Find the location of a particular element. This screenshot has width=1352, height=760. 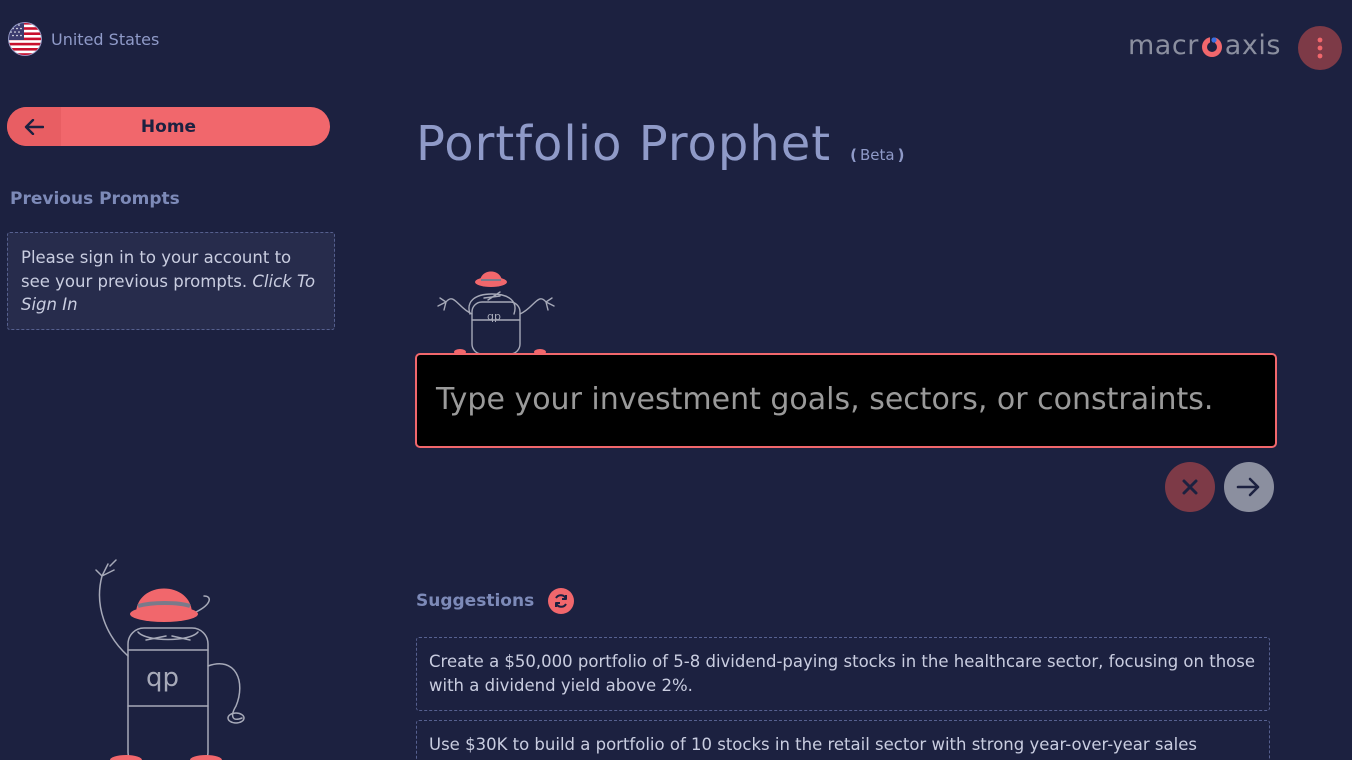

logo-mark-icon is located at coordinates (1211, 45).